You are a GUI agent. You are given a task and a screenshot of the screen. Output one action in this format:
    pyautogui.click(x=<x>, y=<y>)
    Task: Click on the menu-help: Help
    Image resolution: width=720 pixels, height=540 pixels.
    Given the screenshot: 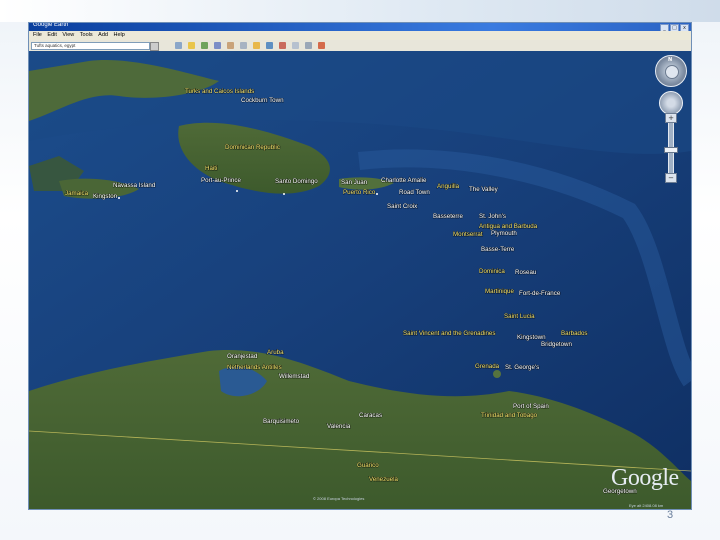 What is the action you would take?
    pyautogui.click(x=118, y=35)
    